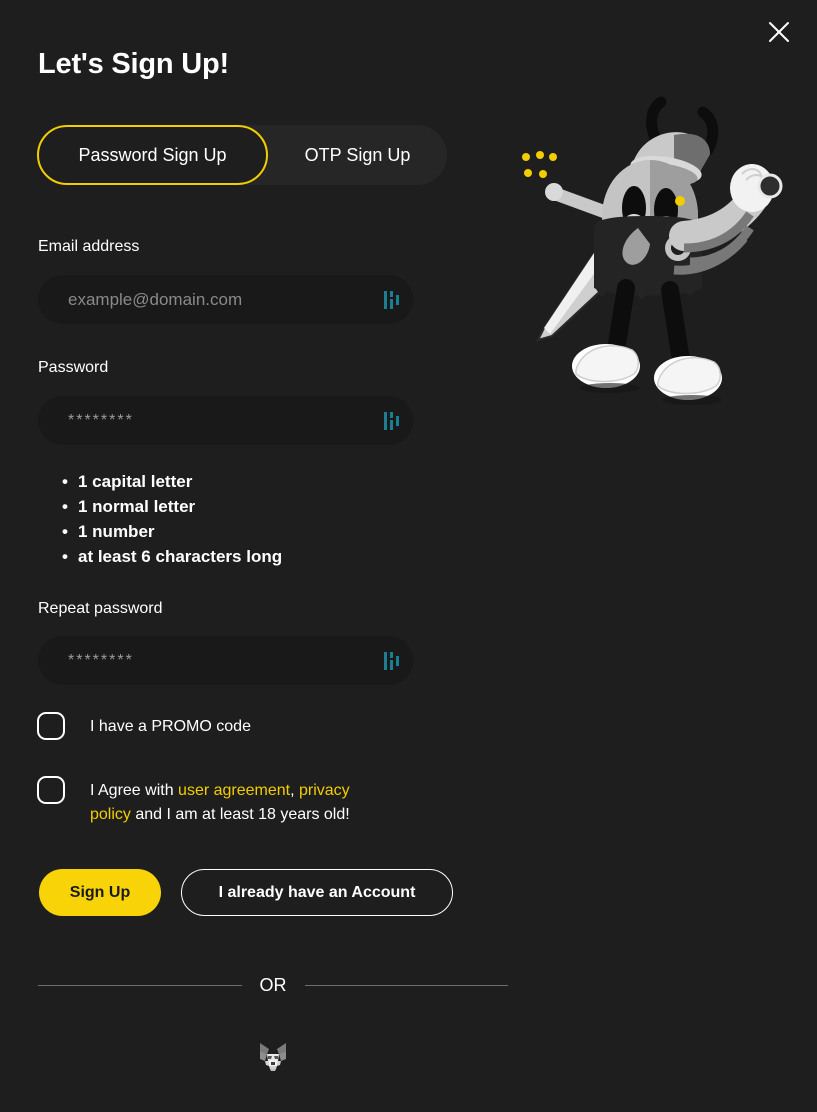  What do you see at coordinates (172, 531) in the screenshot?
I see `list-item: 1 number` at bounding box center [172, 531].